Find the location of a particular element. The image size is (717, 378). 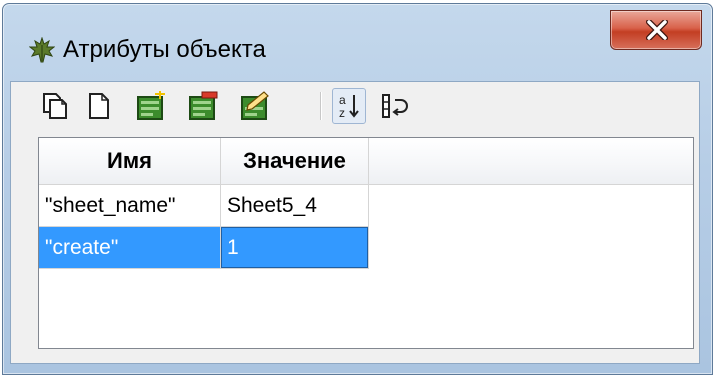

delete-attribute-icon is located at coordinates (203, 105).